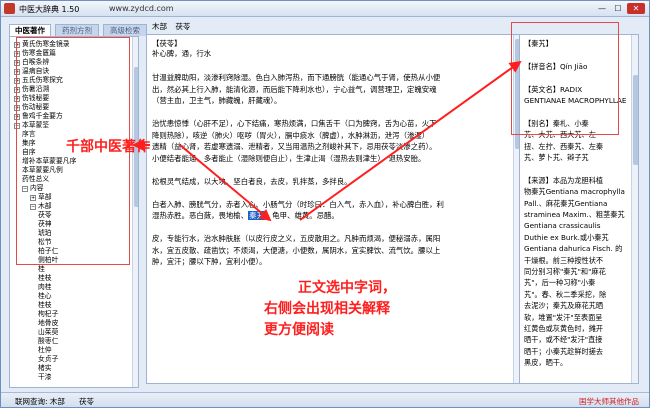 The width and height of the screenshot is (650, 408). What do you see at coordinates (560, 283) in the screenshot?
I see `definition-line: 艽"，后一种习称"小秦` at bounding box center [560, 283].